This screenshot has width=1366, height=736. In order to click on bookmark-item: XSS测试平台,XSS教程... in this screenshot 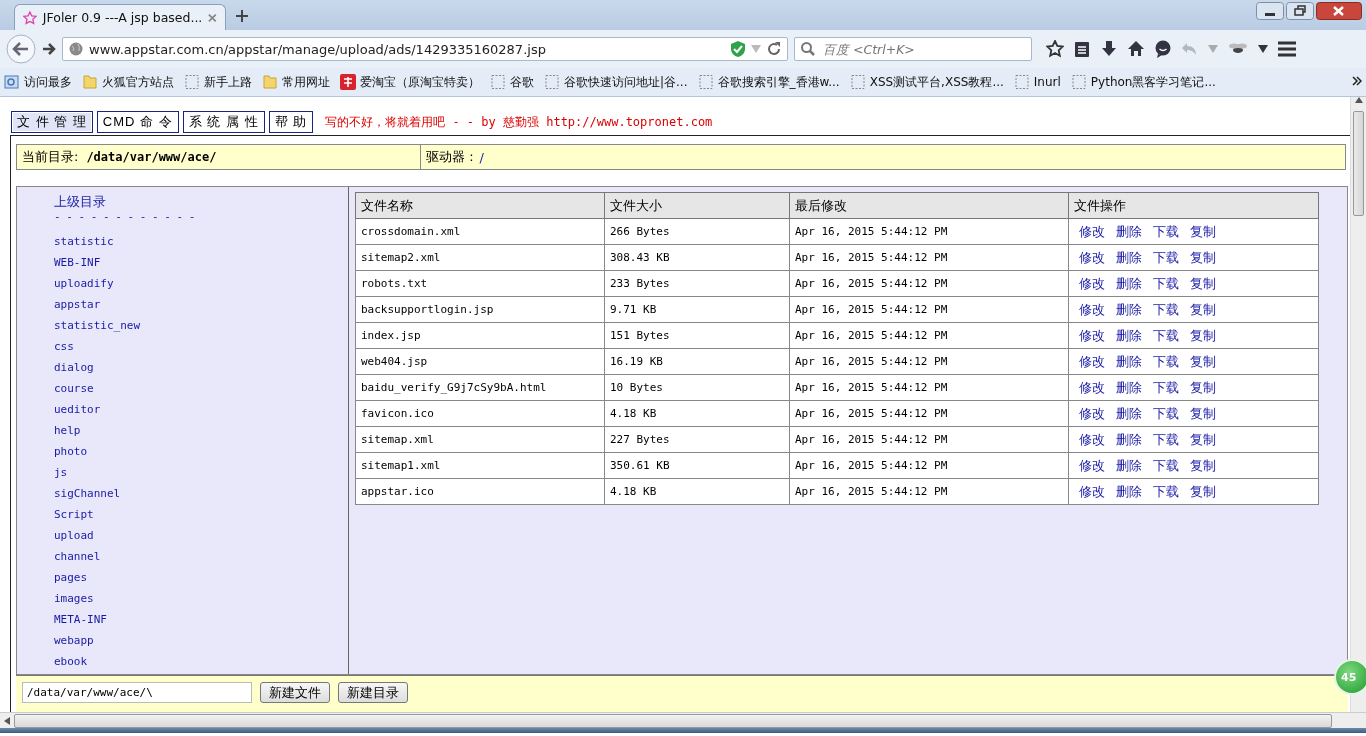, I will do `click(926, 82)`.